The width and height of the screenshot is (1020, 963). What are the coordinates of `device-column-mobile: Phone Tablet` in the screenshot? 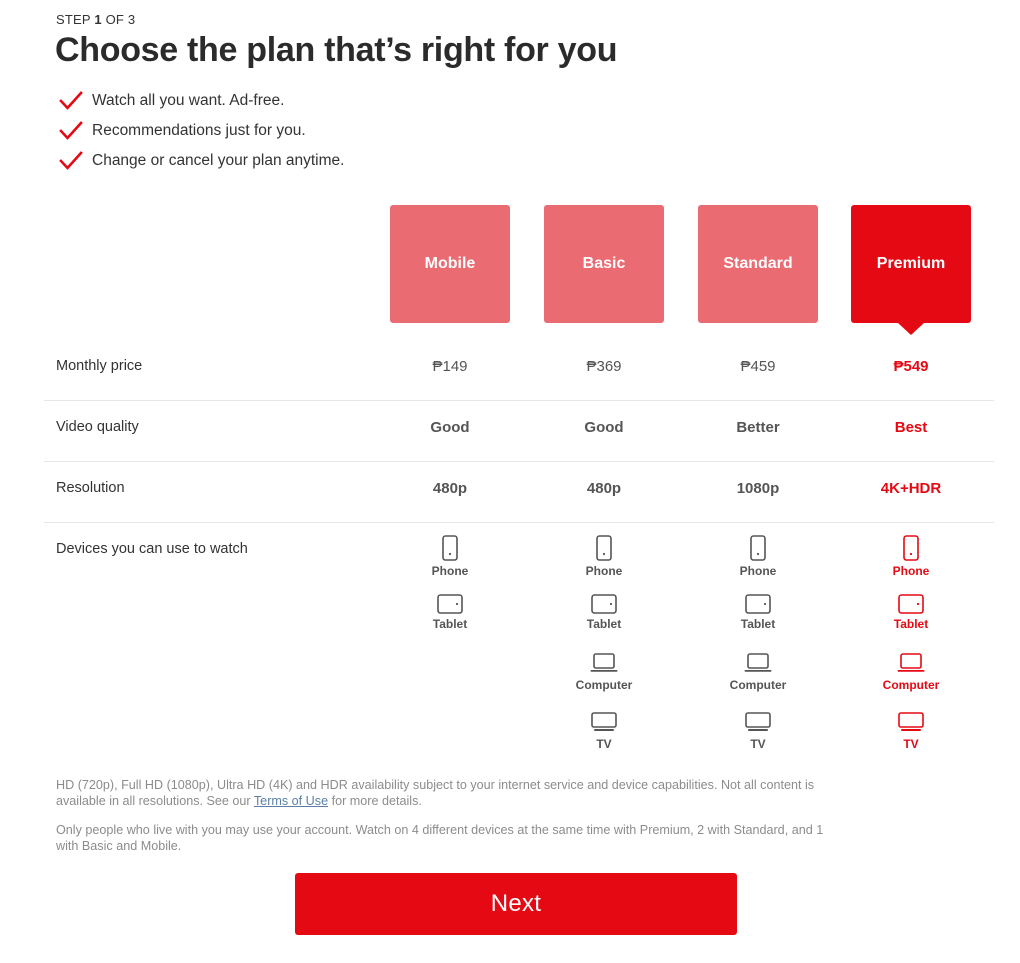 It's located at (450, 594).